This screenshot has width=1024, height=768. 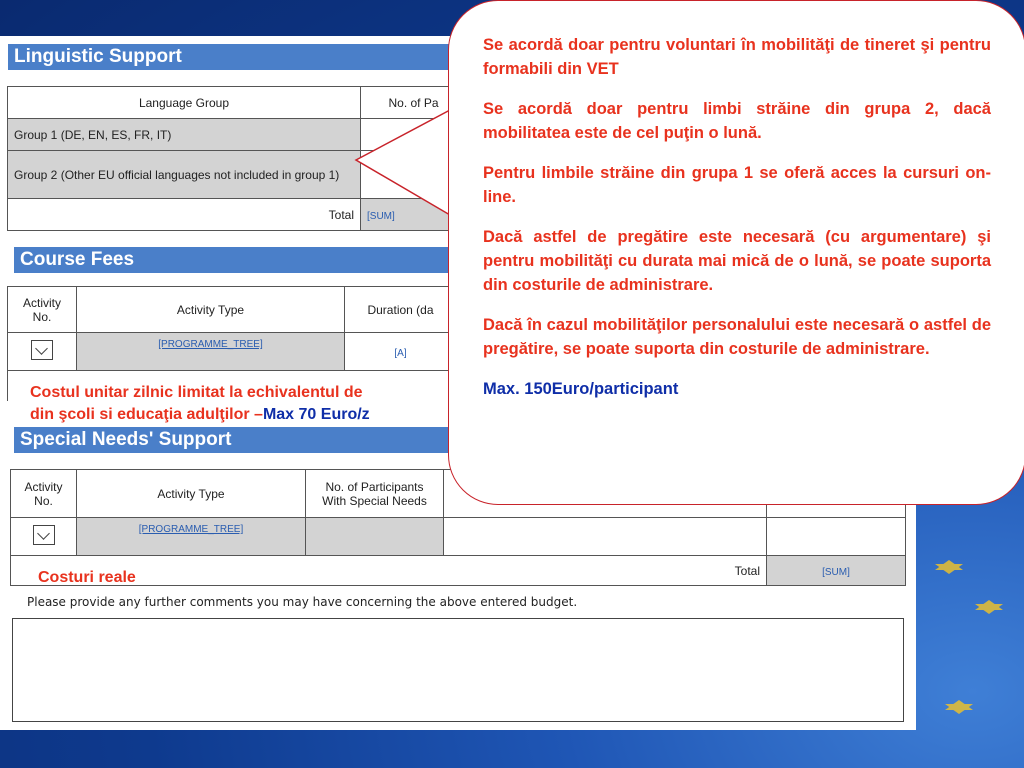 I want to click on comments-textarea, so click(x=458, y=670).